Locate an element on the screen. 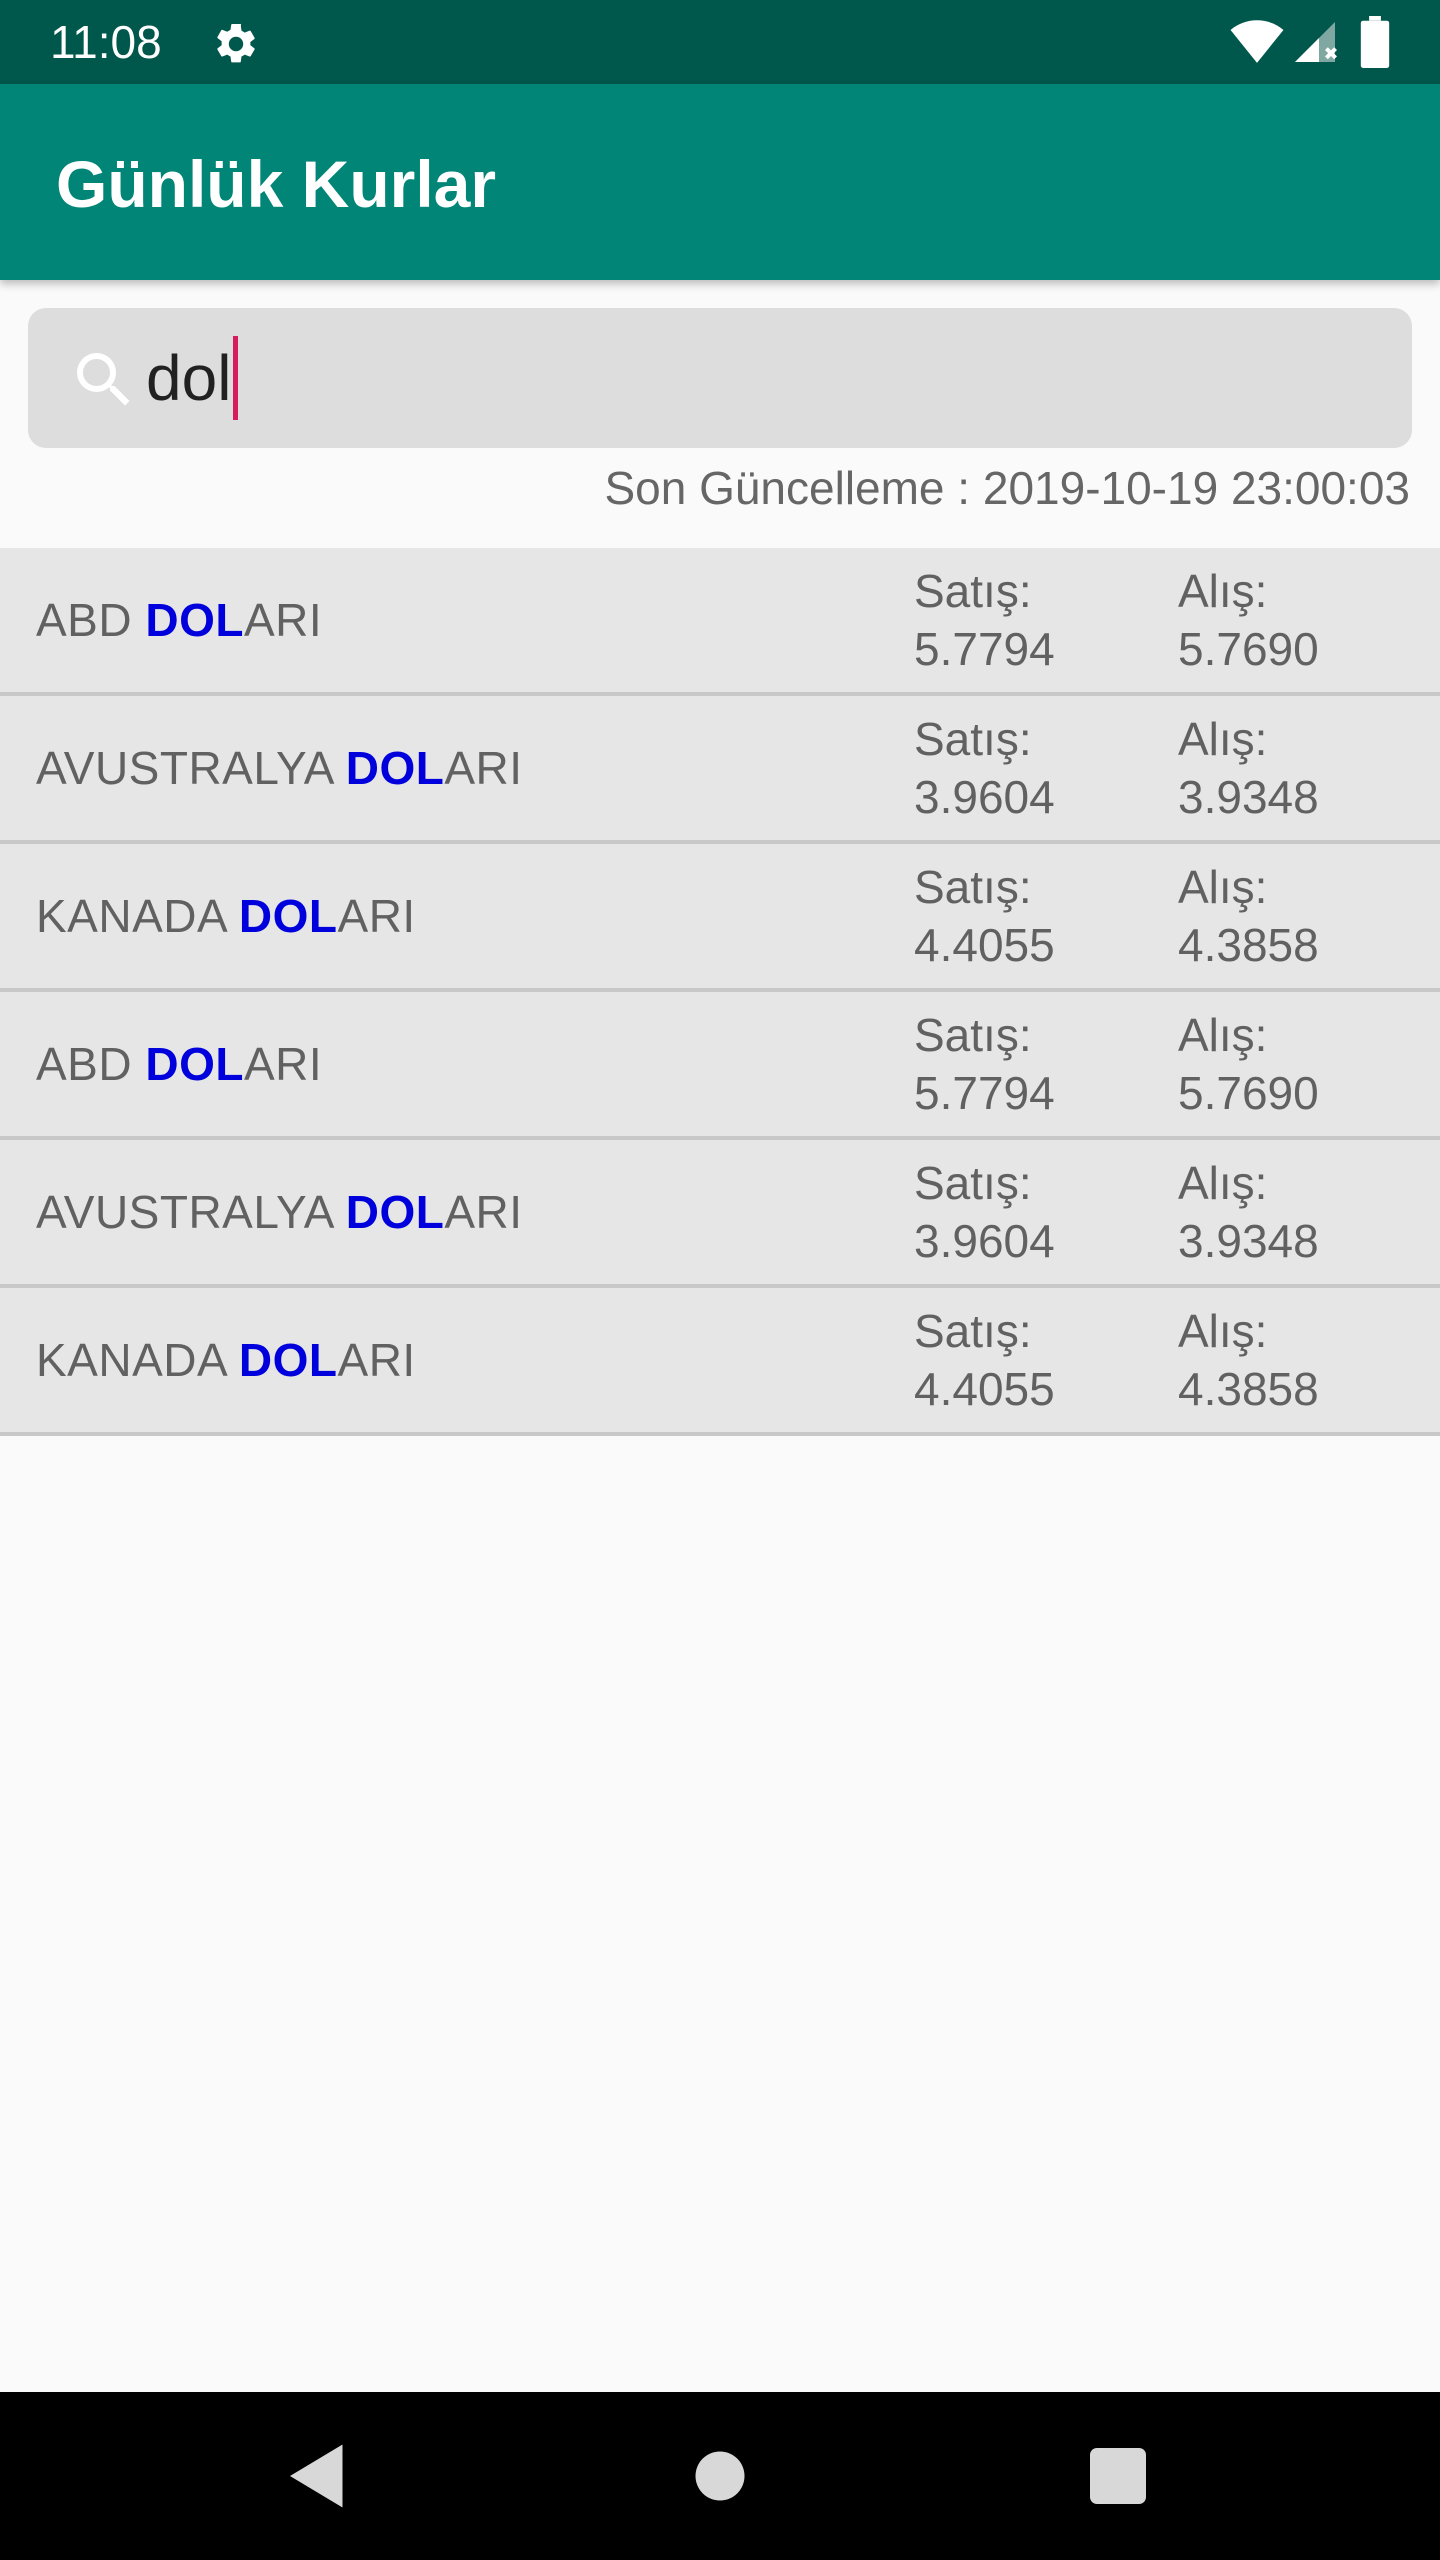  navigation-bar is located at coordinates (720, 2476).